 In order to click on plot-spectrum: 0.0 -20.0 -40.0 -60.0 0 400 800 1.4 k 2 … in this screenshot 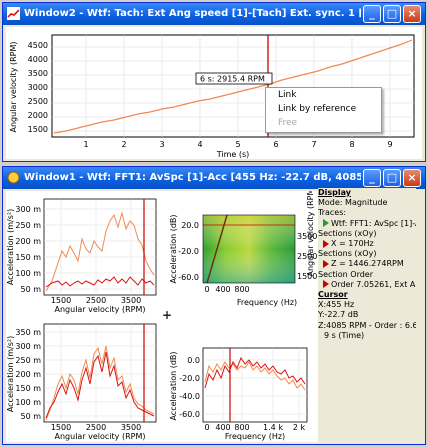, I will do `click(241, 380)`.